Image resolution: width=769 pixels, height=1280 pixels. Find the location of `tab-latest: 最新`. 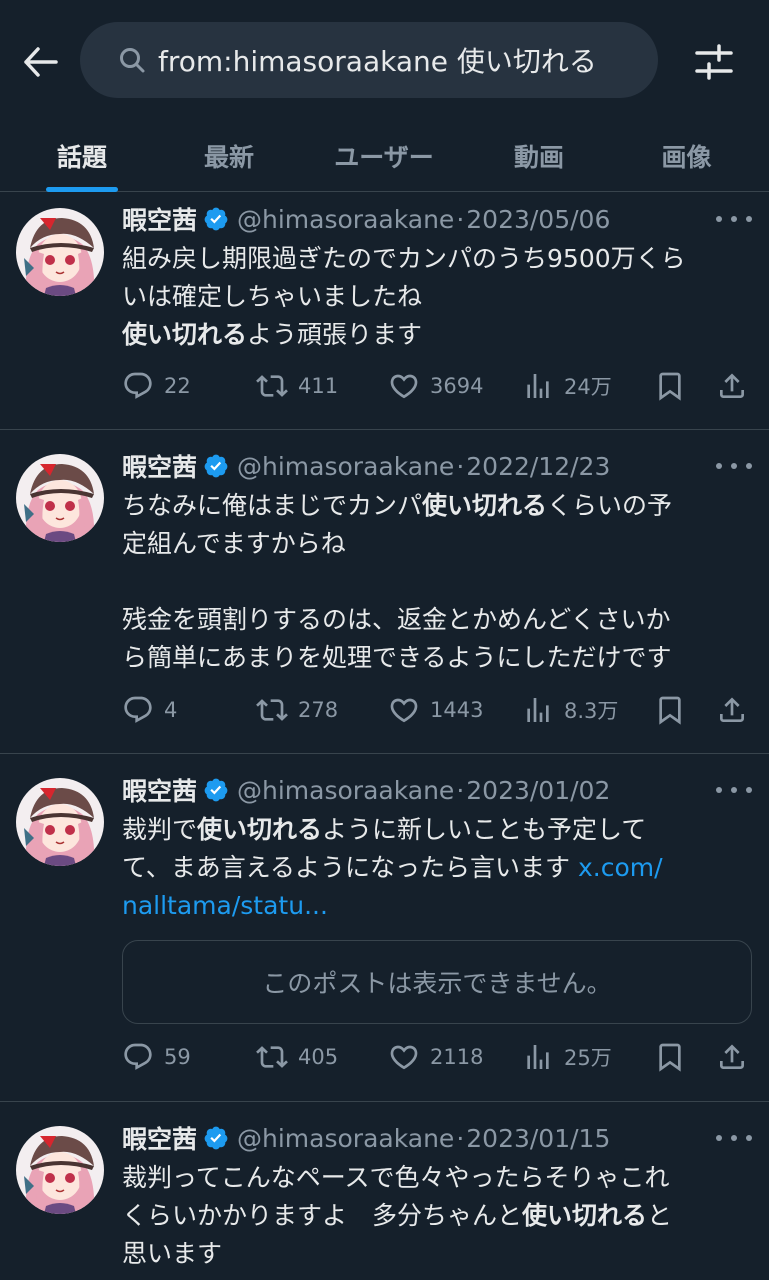

tab-latest: 最新 is located at coordinates (229, 156).